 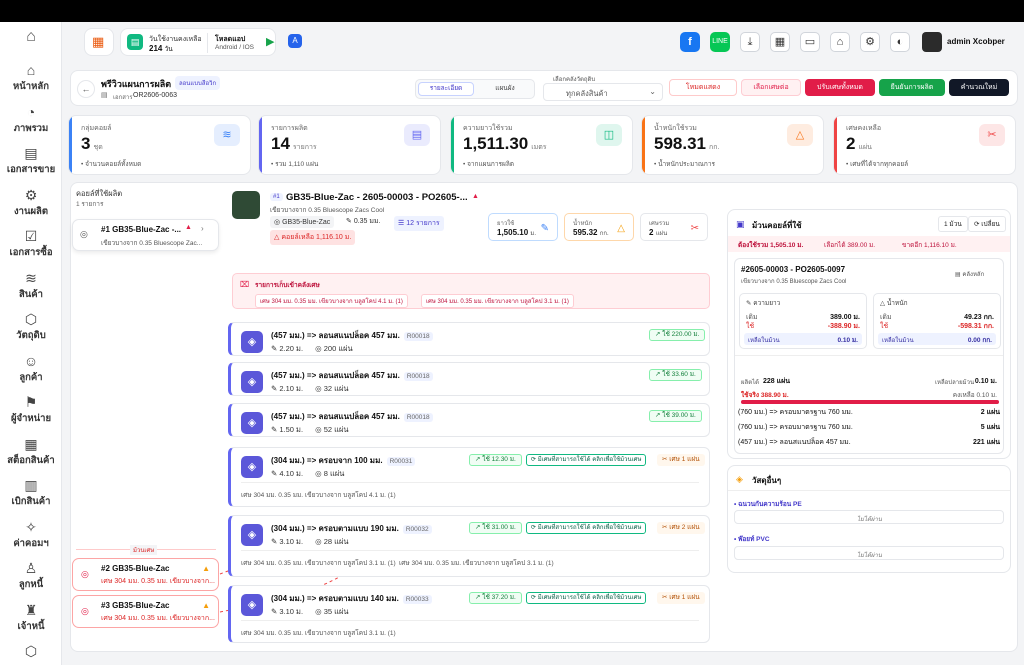 What do you see at coordinates (123, 98) in the screenshot?
I see `doc-label: เอกสาร` at bounding box center [123, 98].